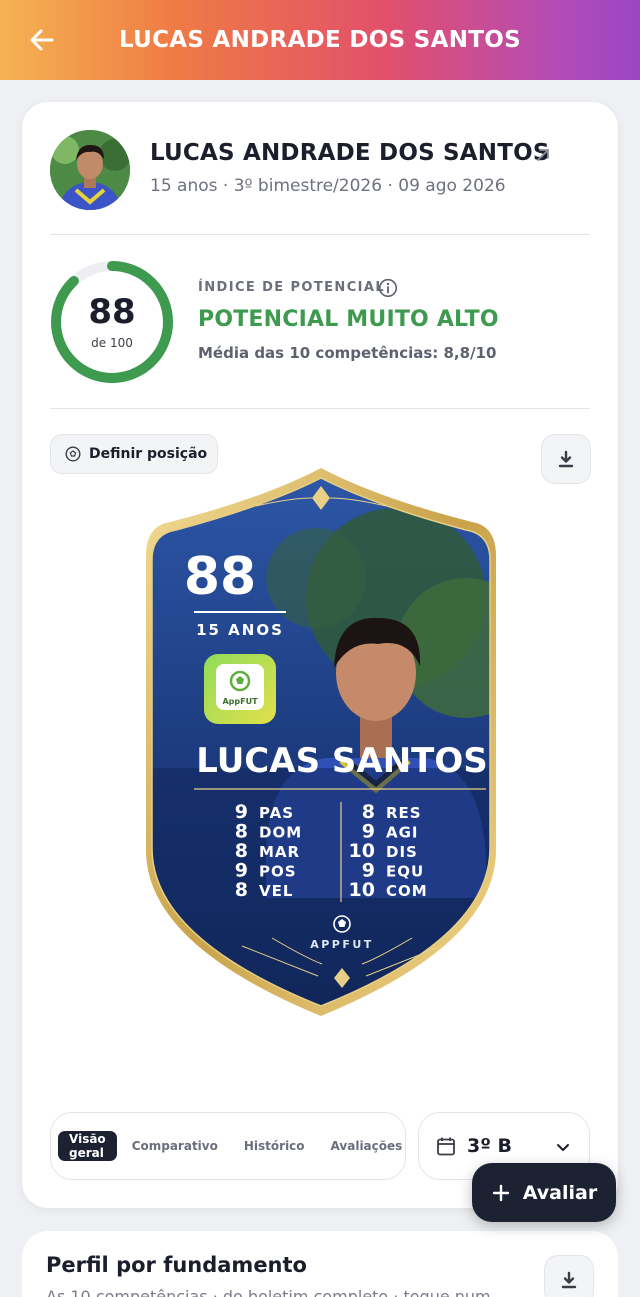 The width and height of the screenshot is (640, 1297). I want to click on evaluate-fab-label: Avaliar, so click(560, 1192).